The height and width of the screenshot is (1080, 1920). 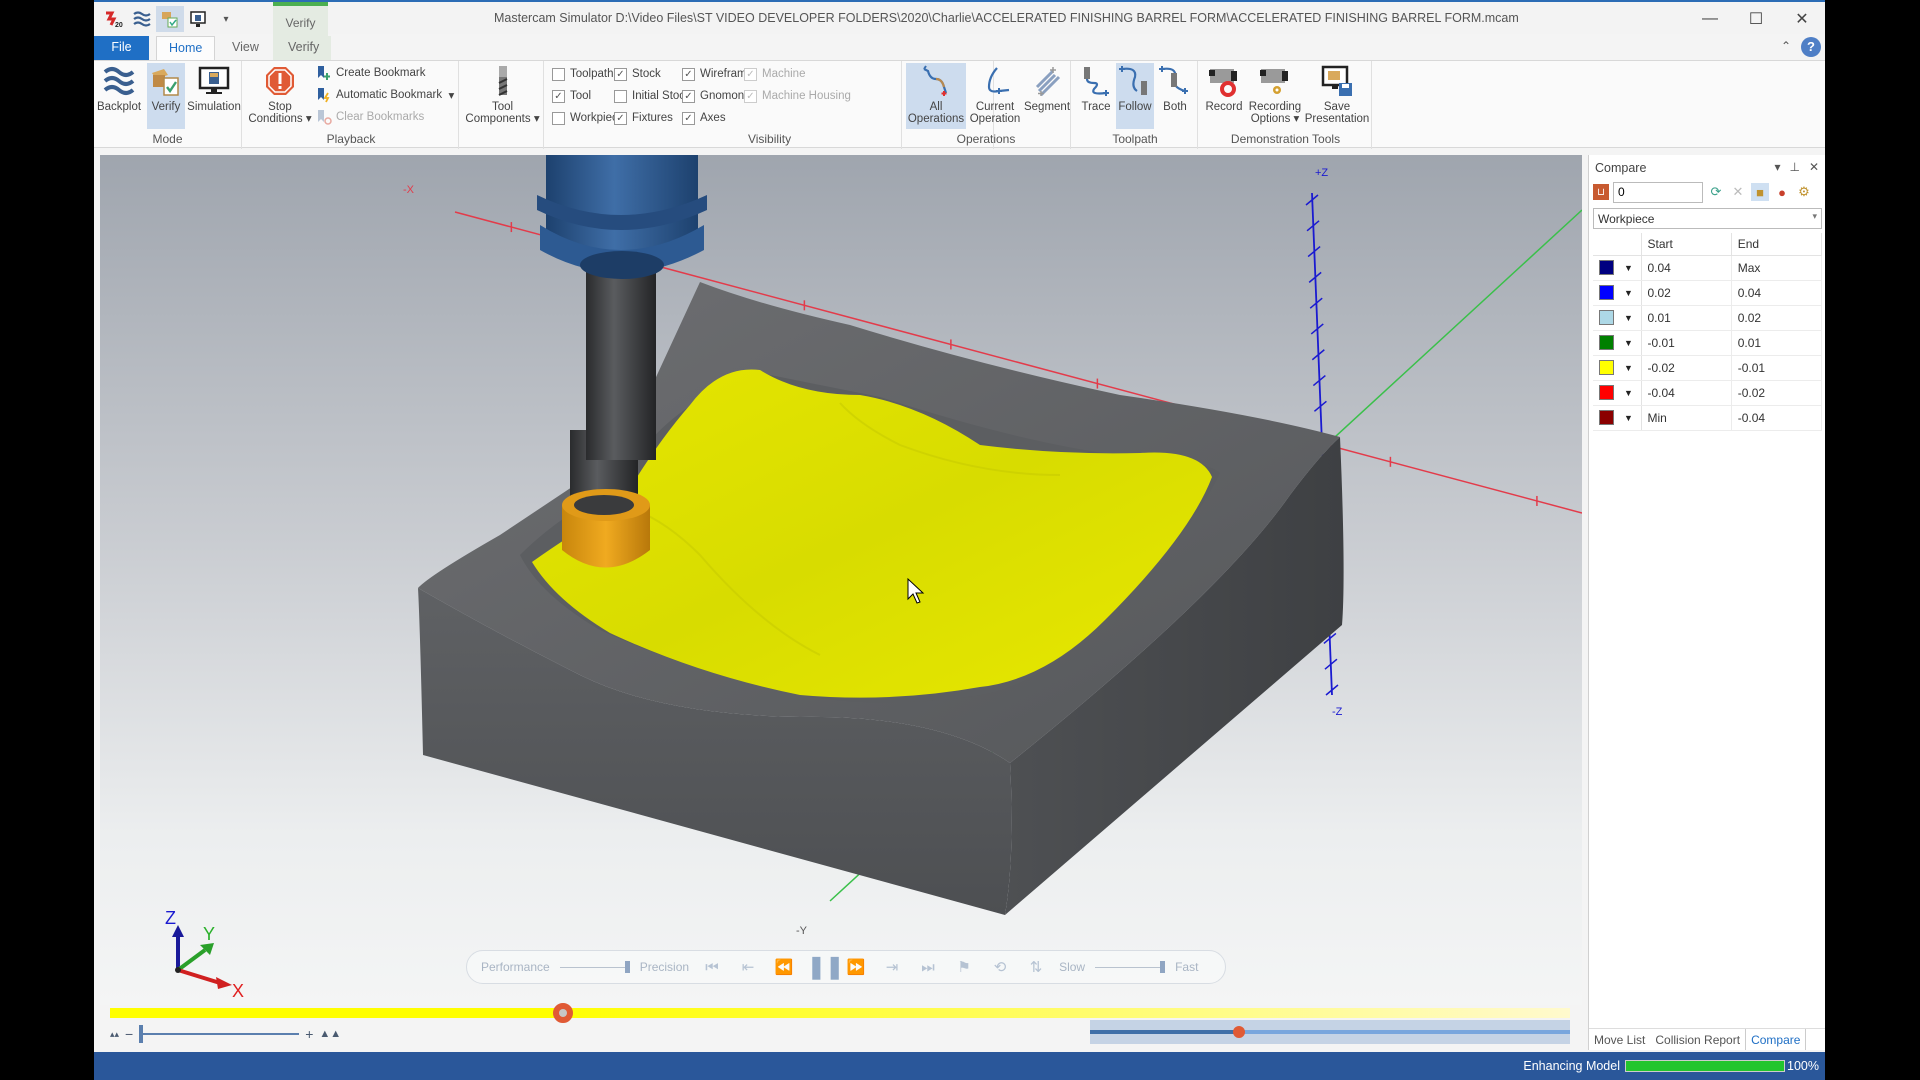 What do you see at coordinates (1619, 1039) in the screenshot?
I see `tab-move-list: Move List` at bounding box center [1619, 1039].